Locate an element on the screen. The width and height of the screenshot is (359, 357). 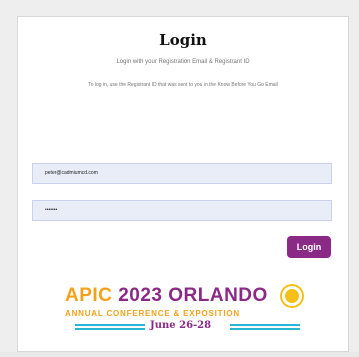
logo-year: 2023 is located at coordinates (140, 295).